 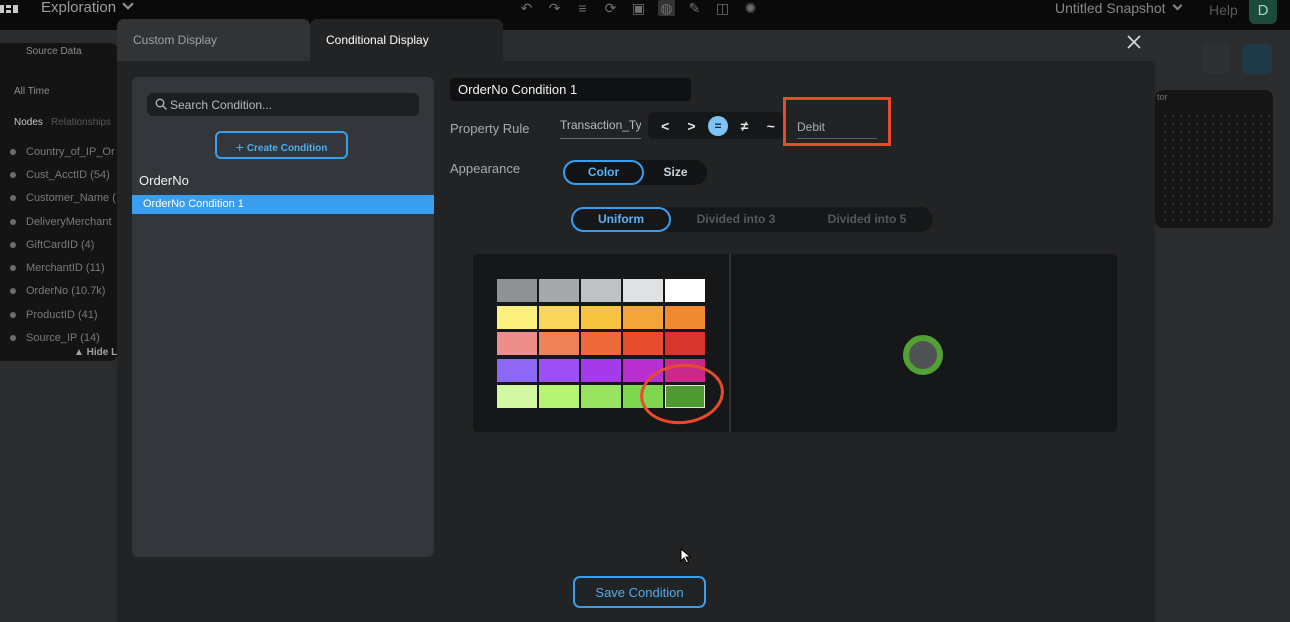 I want to click on brush-icon: ✎, so click(x=694, y=8).